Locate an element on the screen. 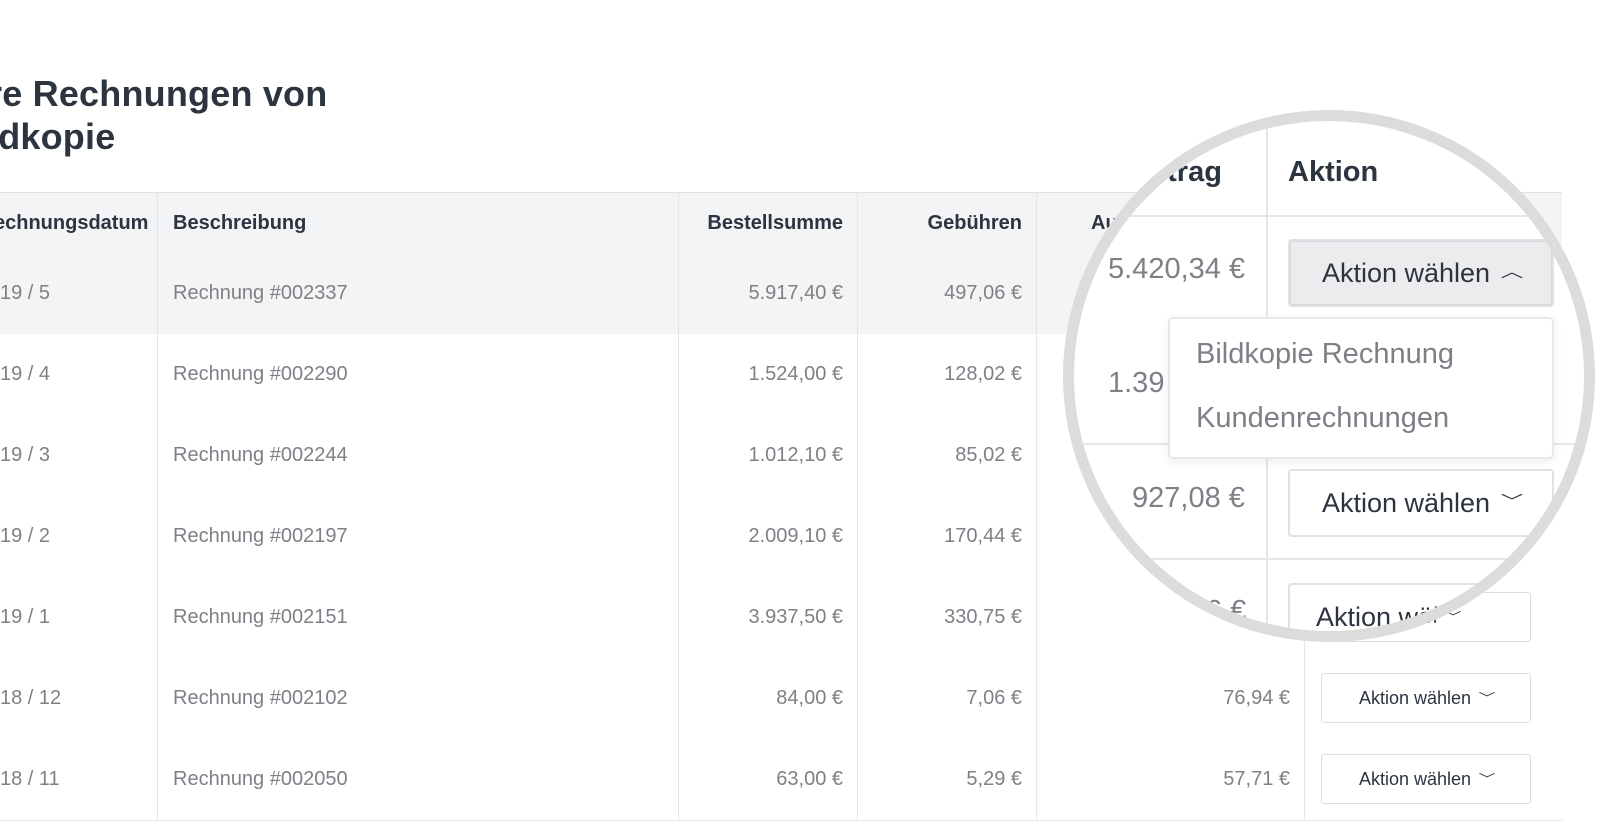 This screenshot has width=1600, height=832. cell-order-total: 5.917,40 € is located at coordinates (795, 293).